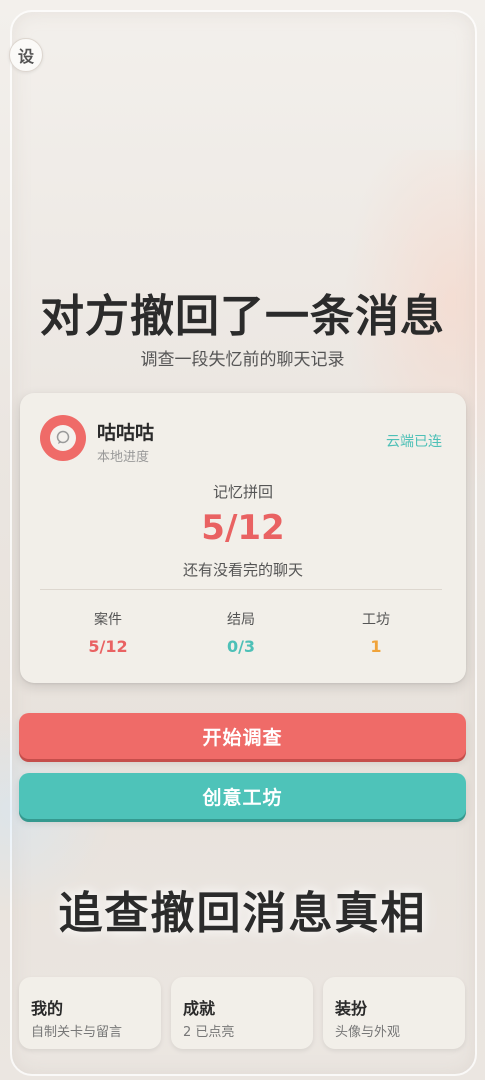  What do you see at coordinates (199, 1008) in the screenshot?
I see `tile-title: 成就` at bounding box center [199, 1008].